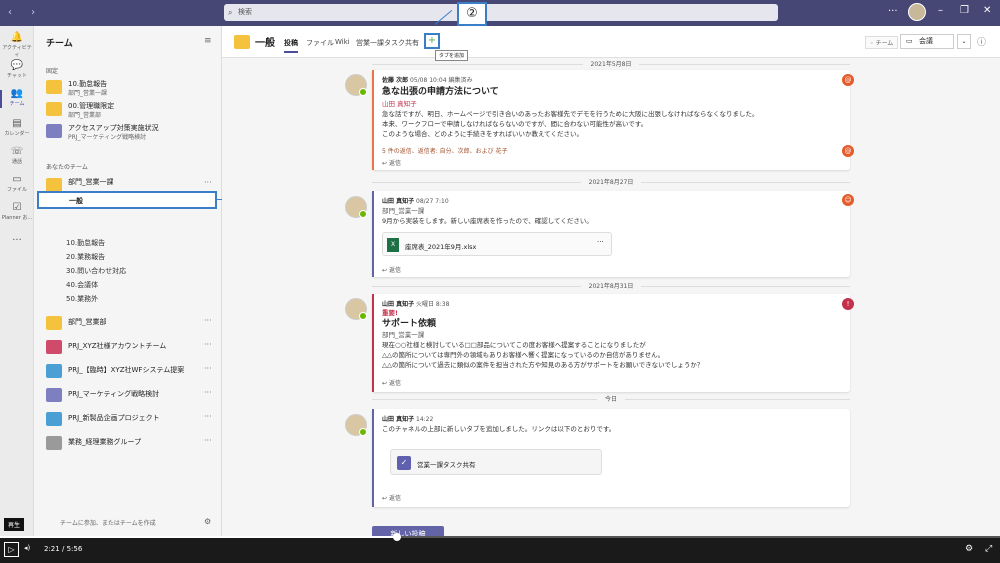 This screenshot has height=563, width=1000. What do you see at coordinates (82, 285) in the screenshot?
I see `channel-item: 40.会議体` at bounding box center [82, 285].